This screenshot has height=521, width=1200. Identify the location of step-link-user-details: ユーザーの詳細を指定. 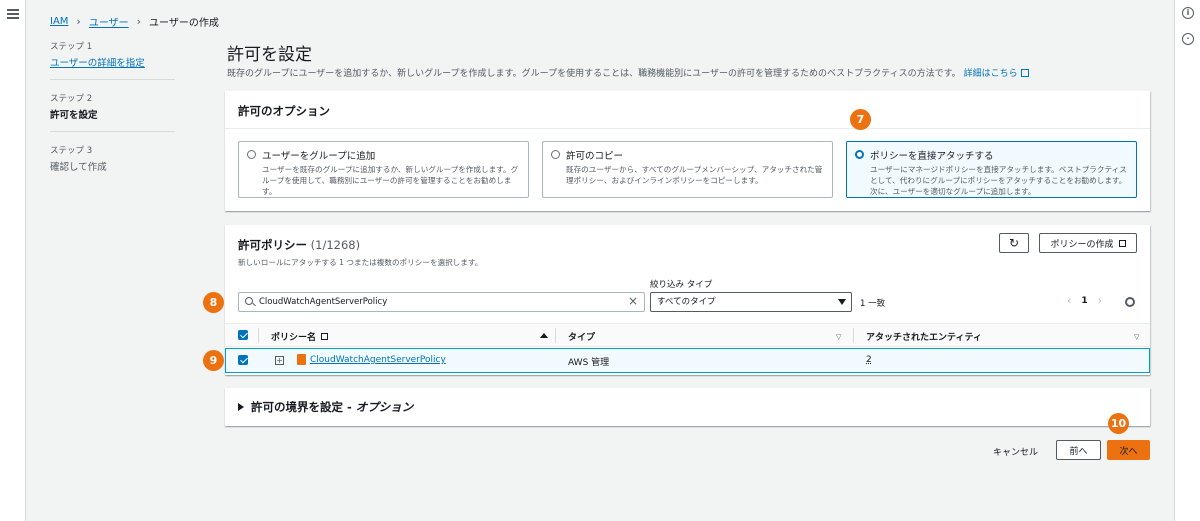
(112, 62).